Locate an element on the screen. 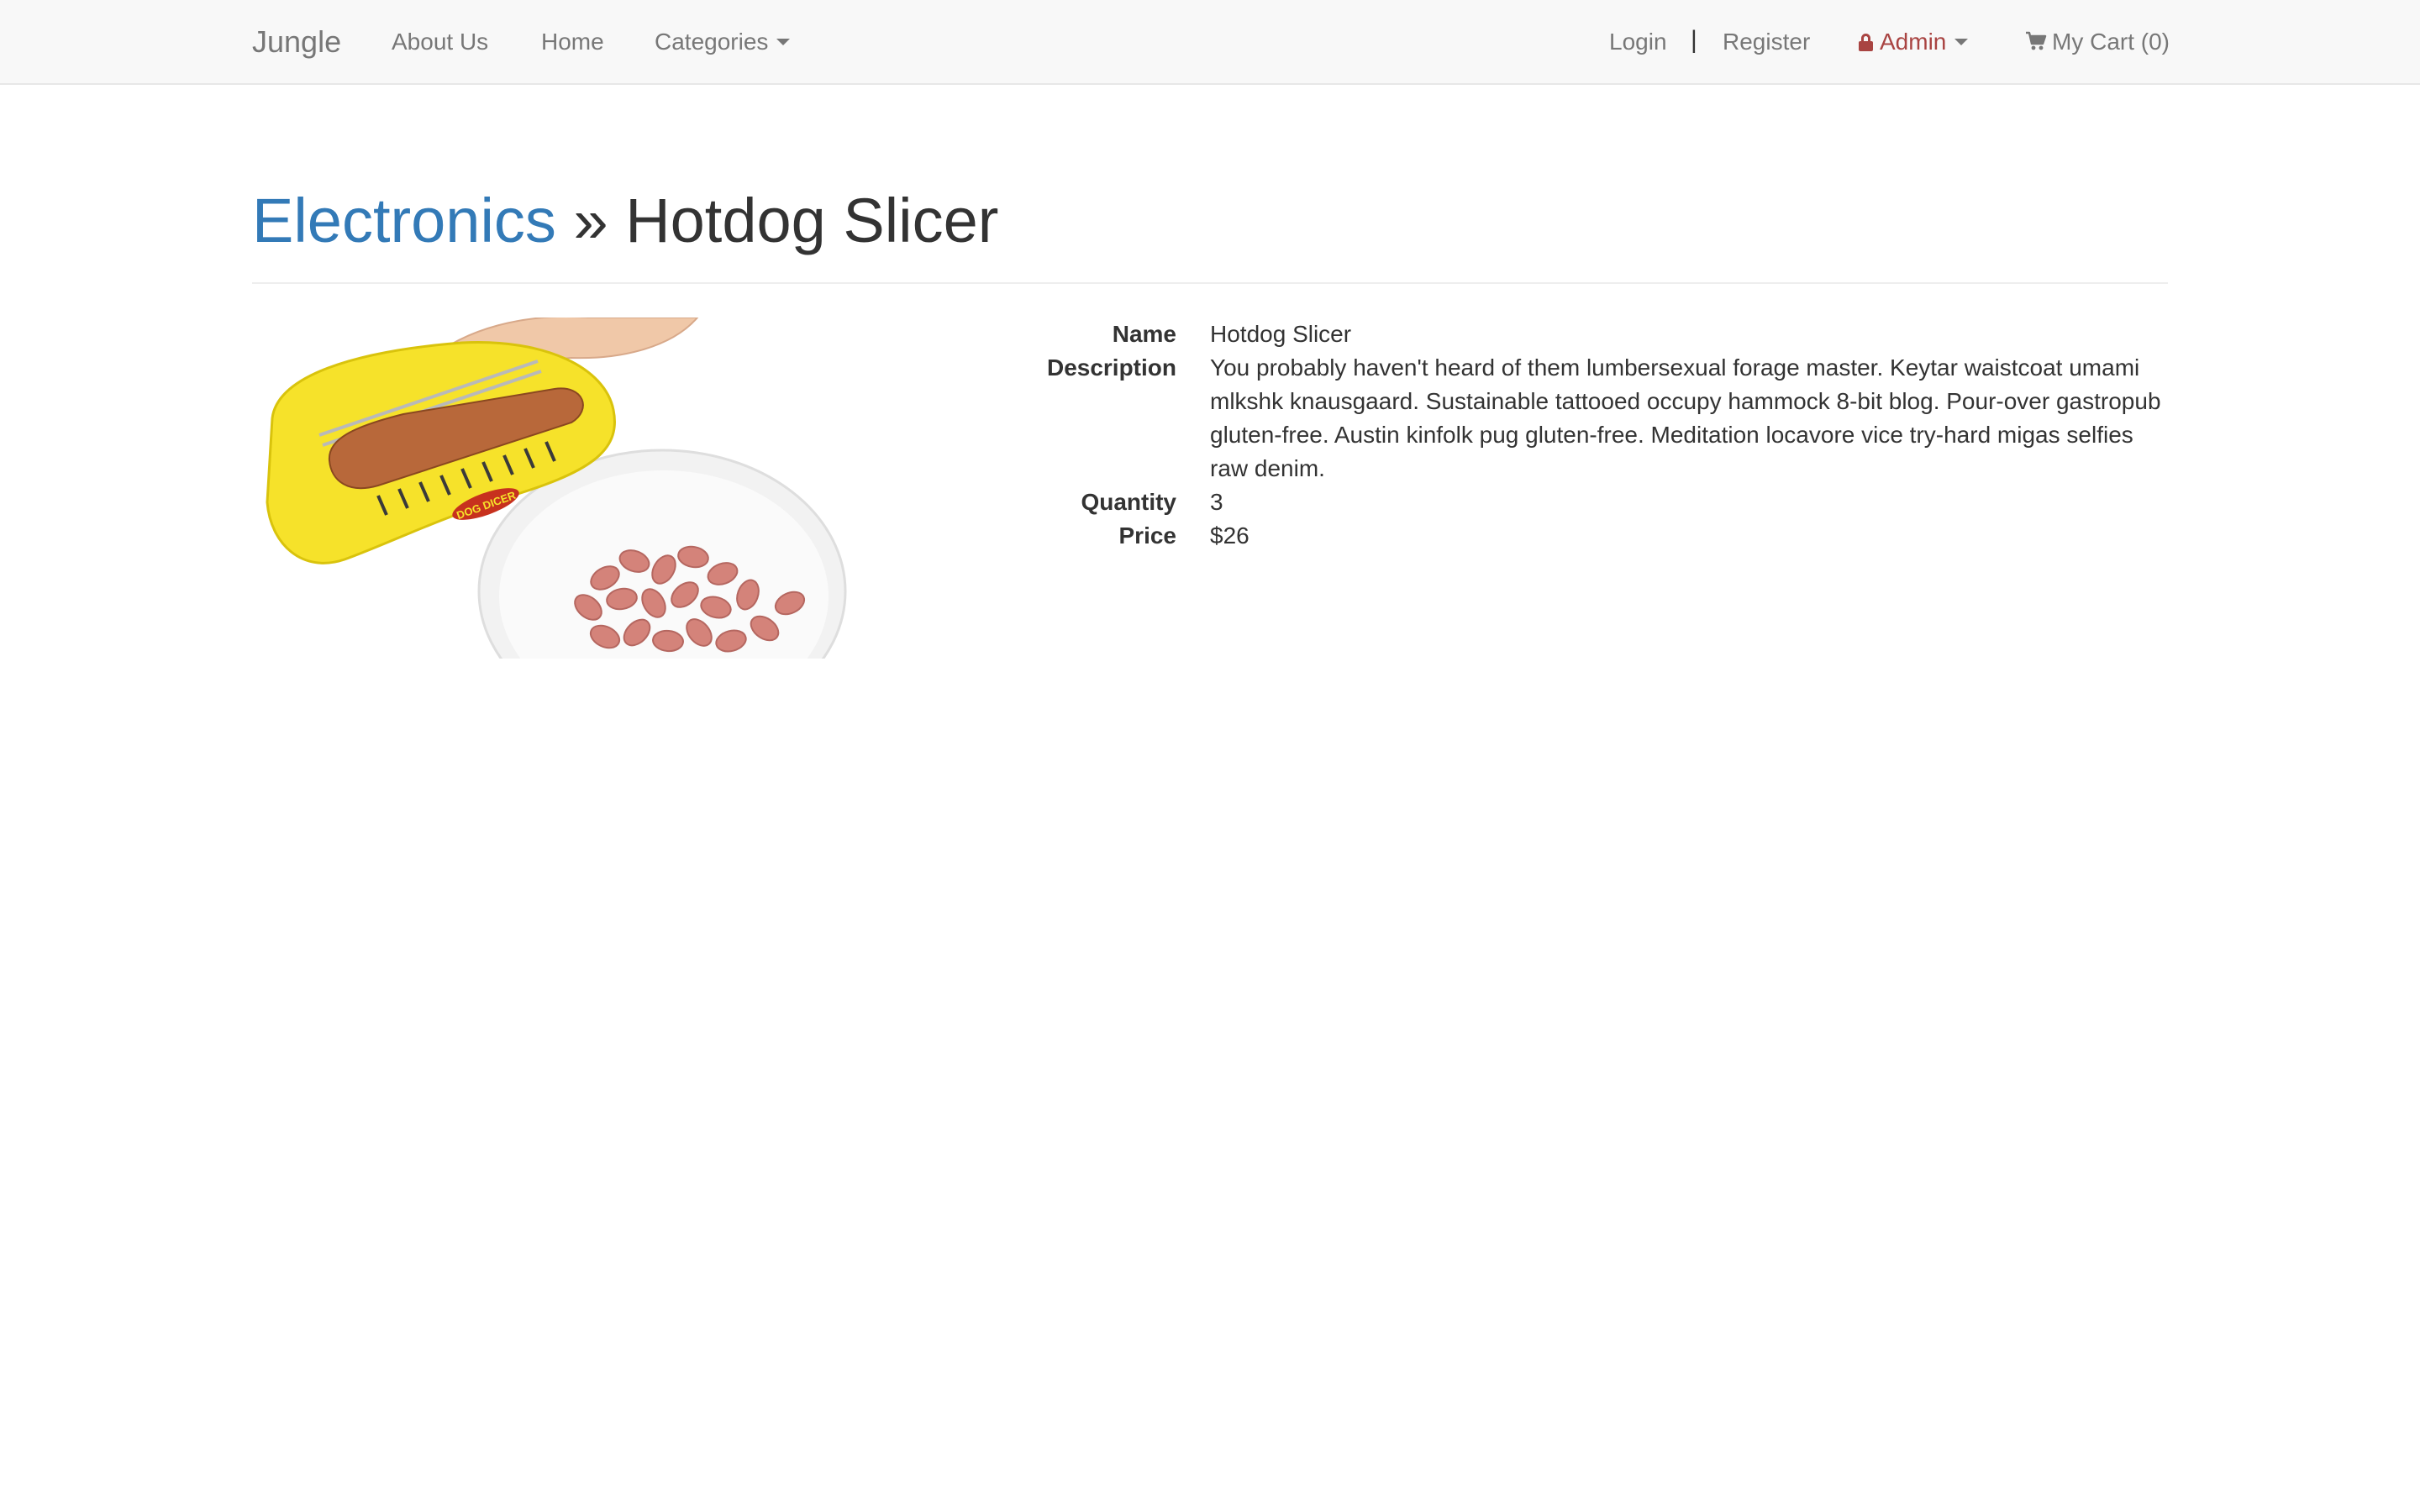  quantity-label: Quantity is located at coordinates (1128, 502).